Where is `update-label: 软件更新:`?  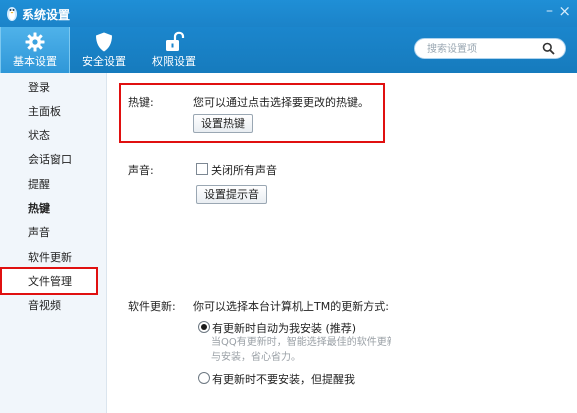
update-label: 软件更新: is located at coordinates (152, 306).